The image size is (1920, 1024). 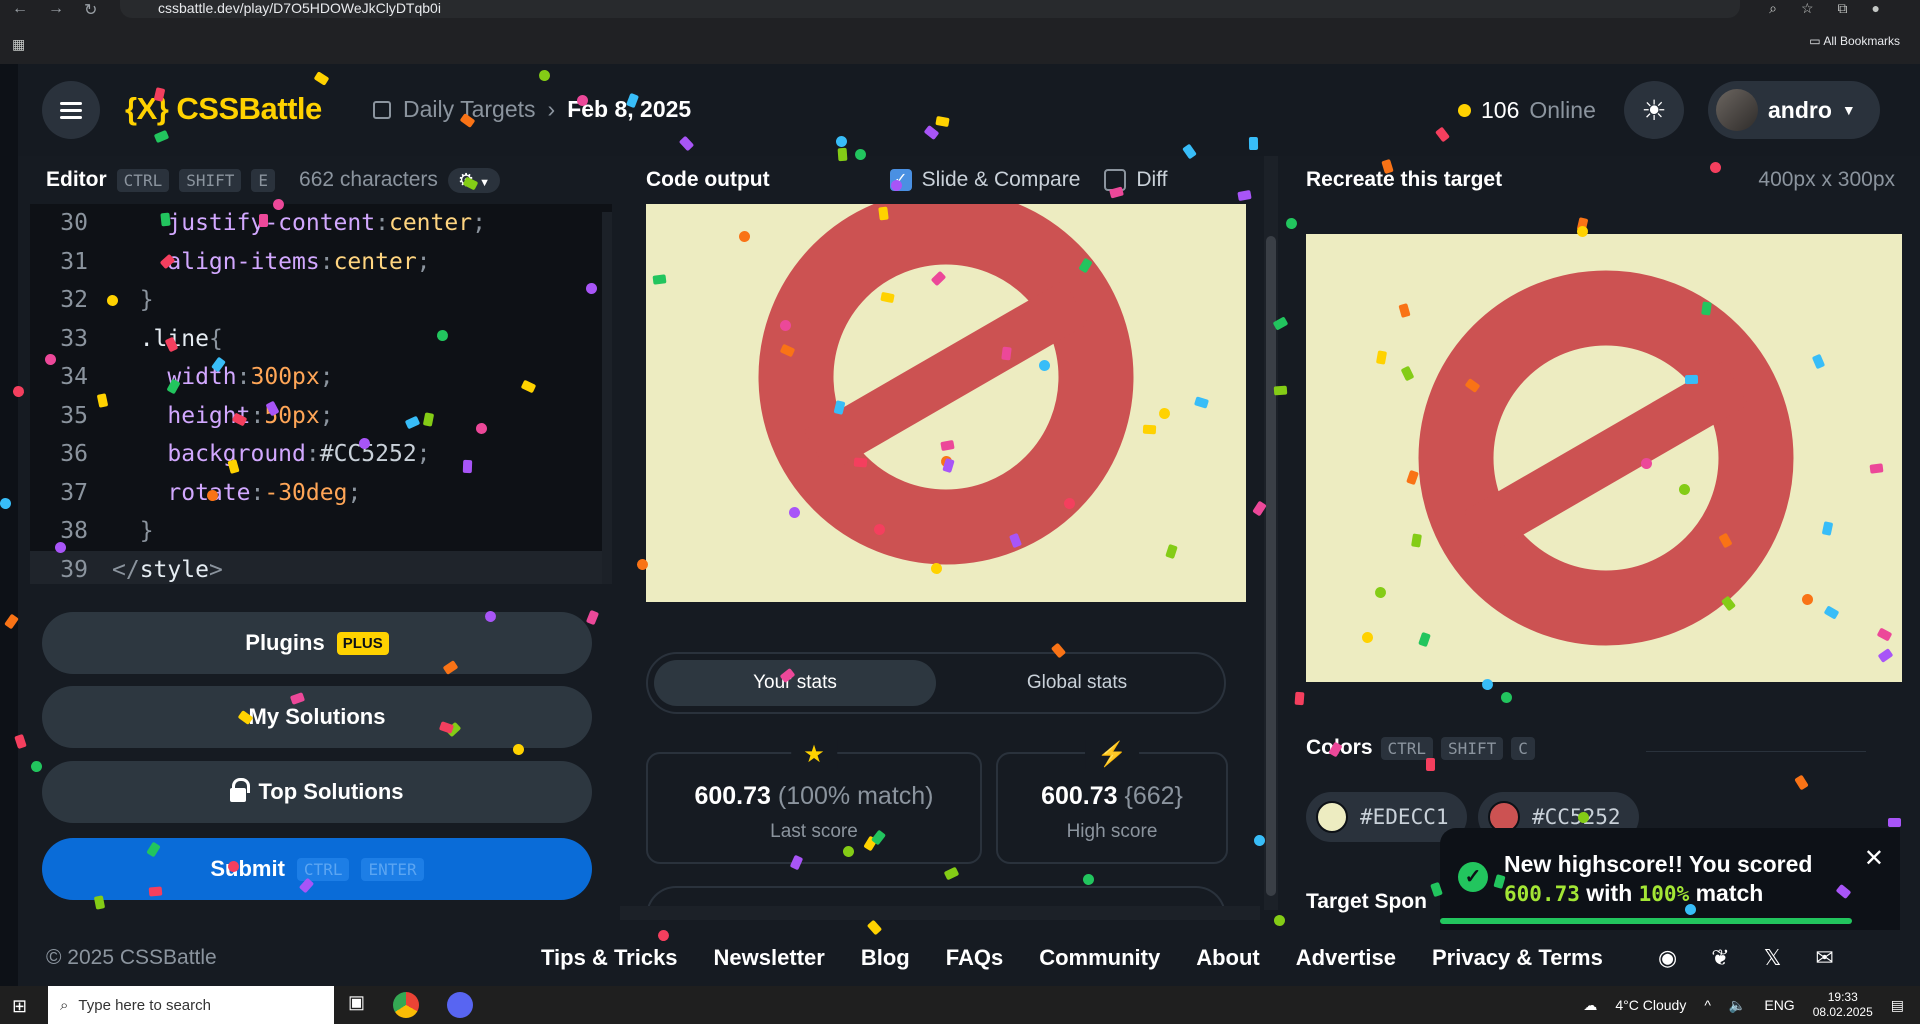 What do you see at coordinates (946, 403) in the screenshot?
I see `output-canvas` at bounding box center [946, 403].